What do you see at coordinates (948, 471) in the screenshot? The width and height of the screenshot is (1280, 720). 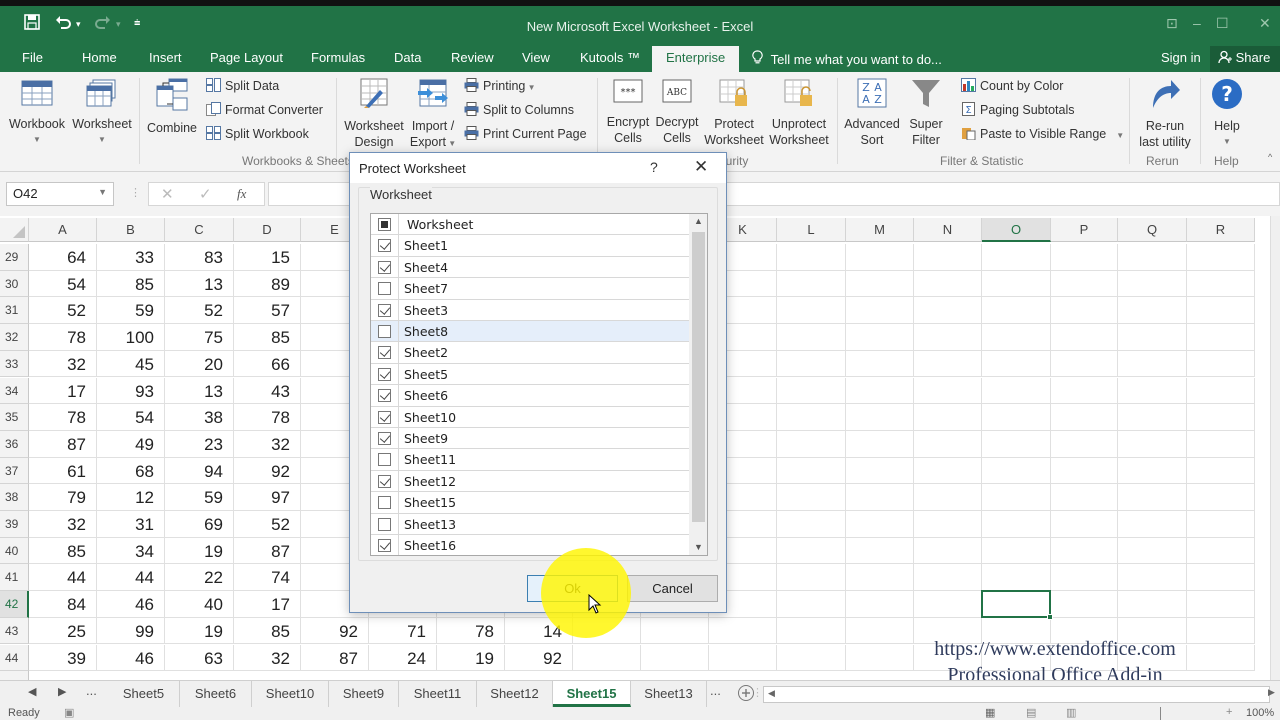 I see `cell-n37` at bounding box center [948, 471].